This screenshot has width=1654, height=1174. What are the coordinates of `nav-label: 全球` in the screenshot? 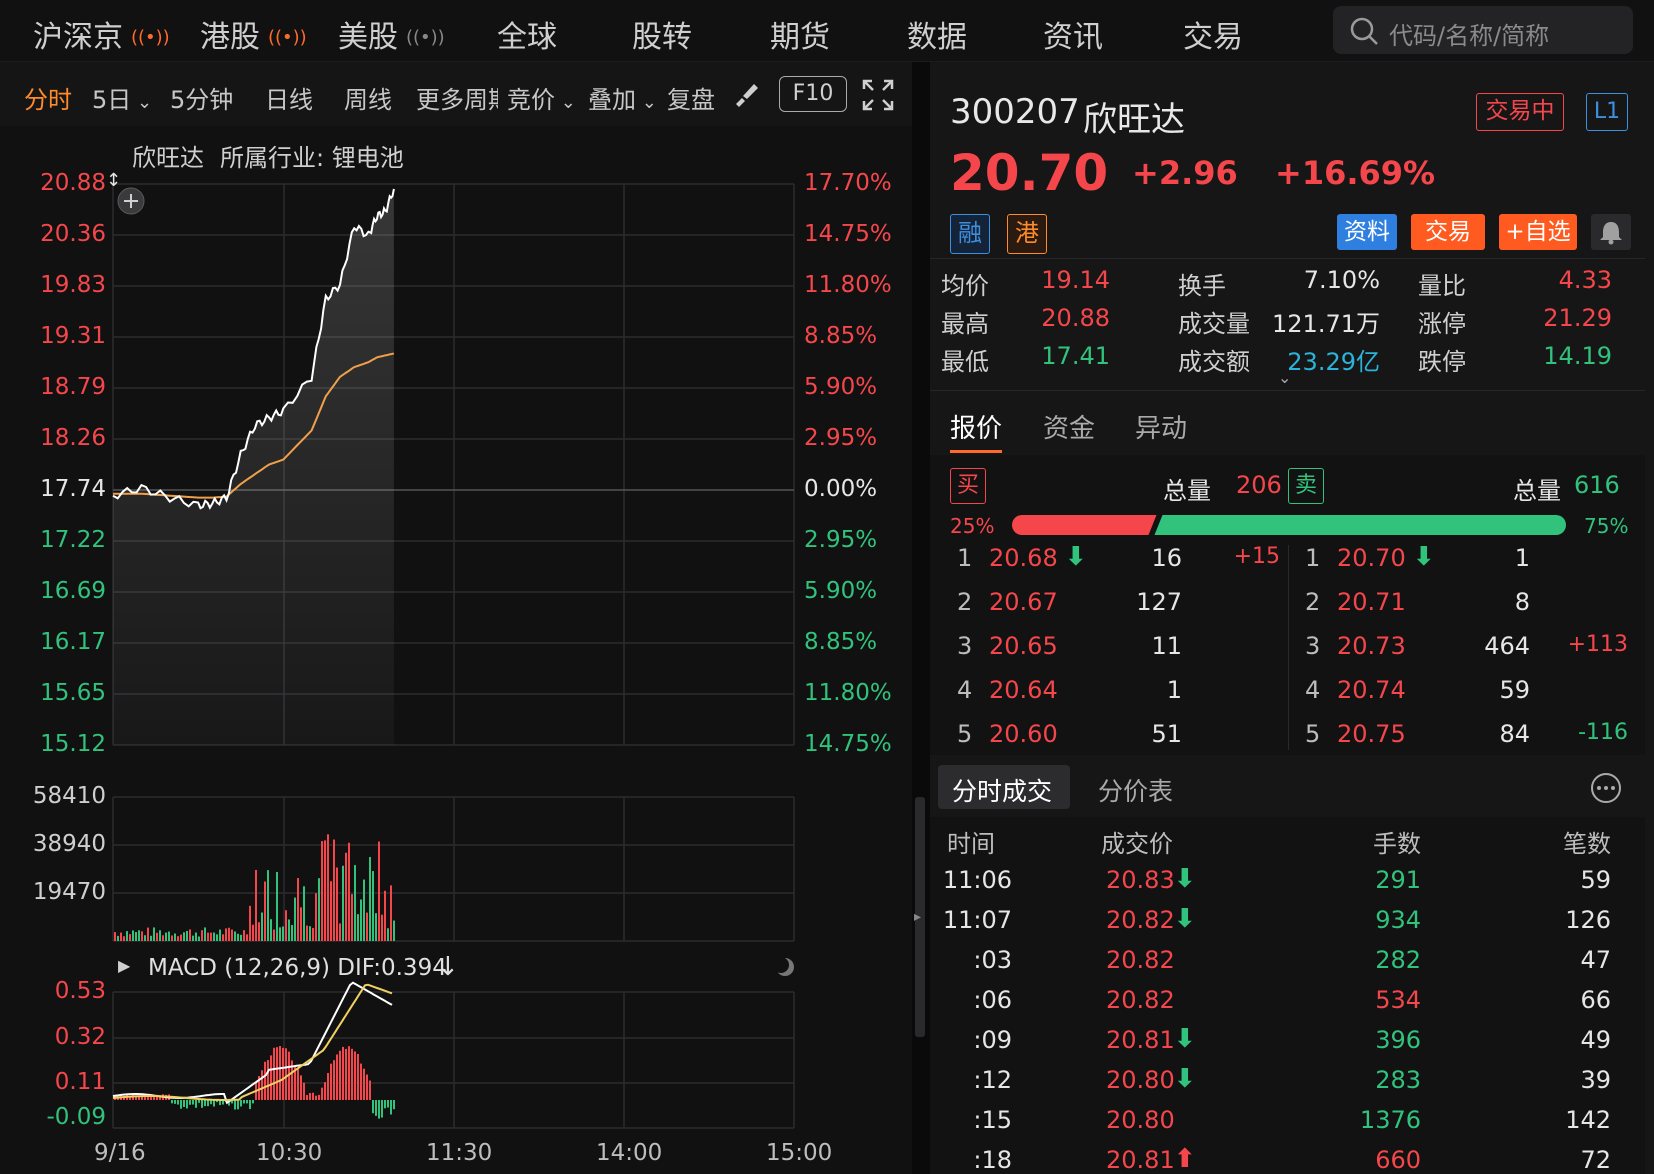 It's located at (527, 37).